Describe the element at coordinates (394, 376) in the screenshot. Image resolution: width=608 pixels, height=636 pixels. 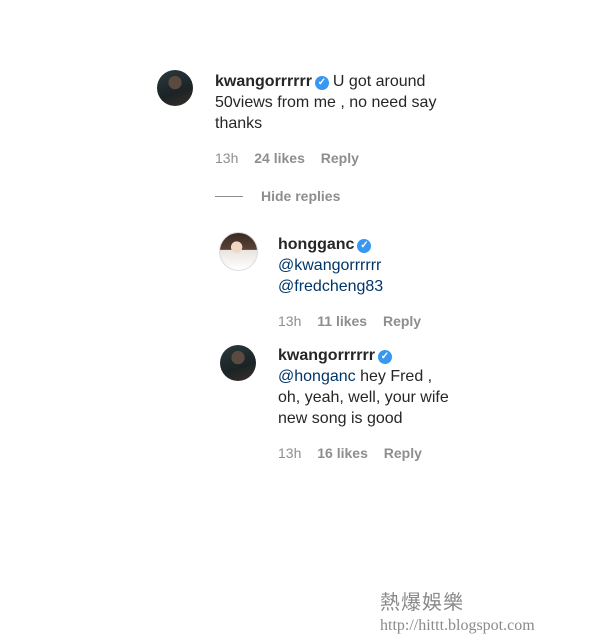
I see `reply-text-line-1: hey Fred ,` at that location.